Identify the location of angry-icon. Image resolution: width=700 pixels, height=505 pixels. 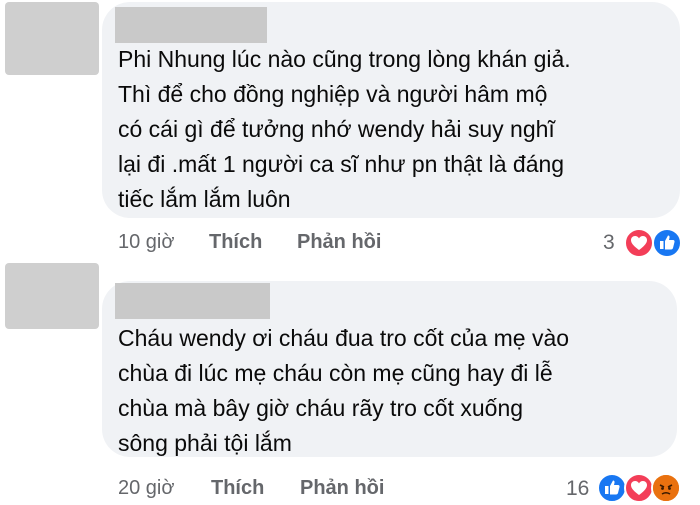
(666, 488).